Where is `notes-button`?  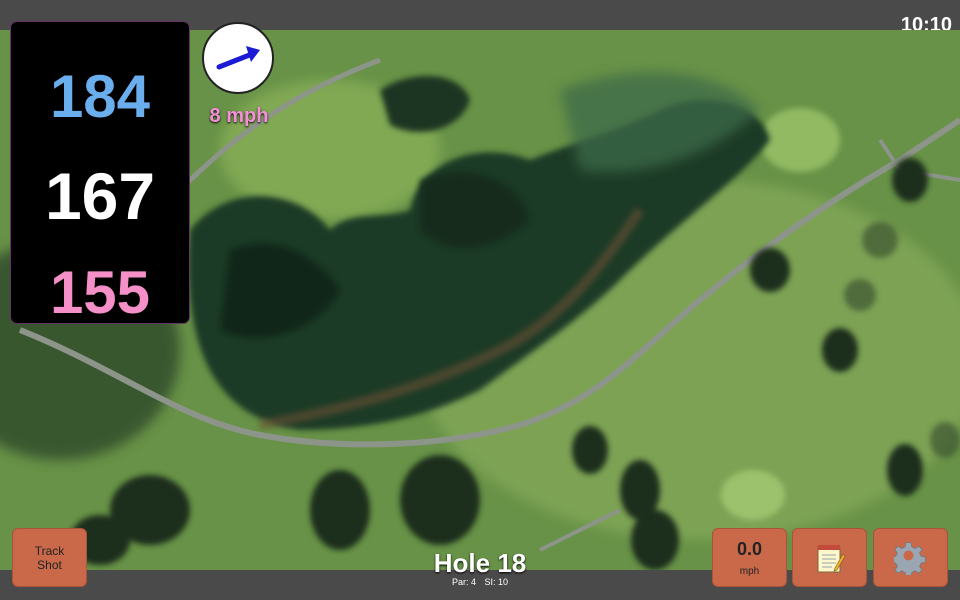
notes-button is located at coordinates (829, 557).